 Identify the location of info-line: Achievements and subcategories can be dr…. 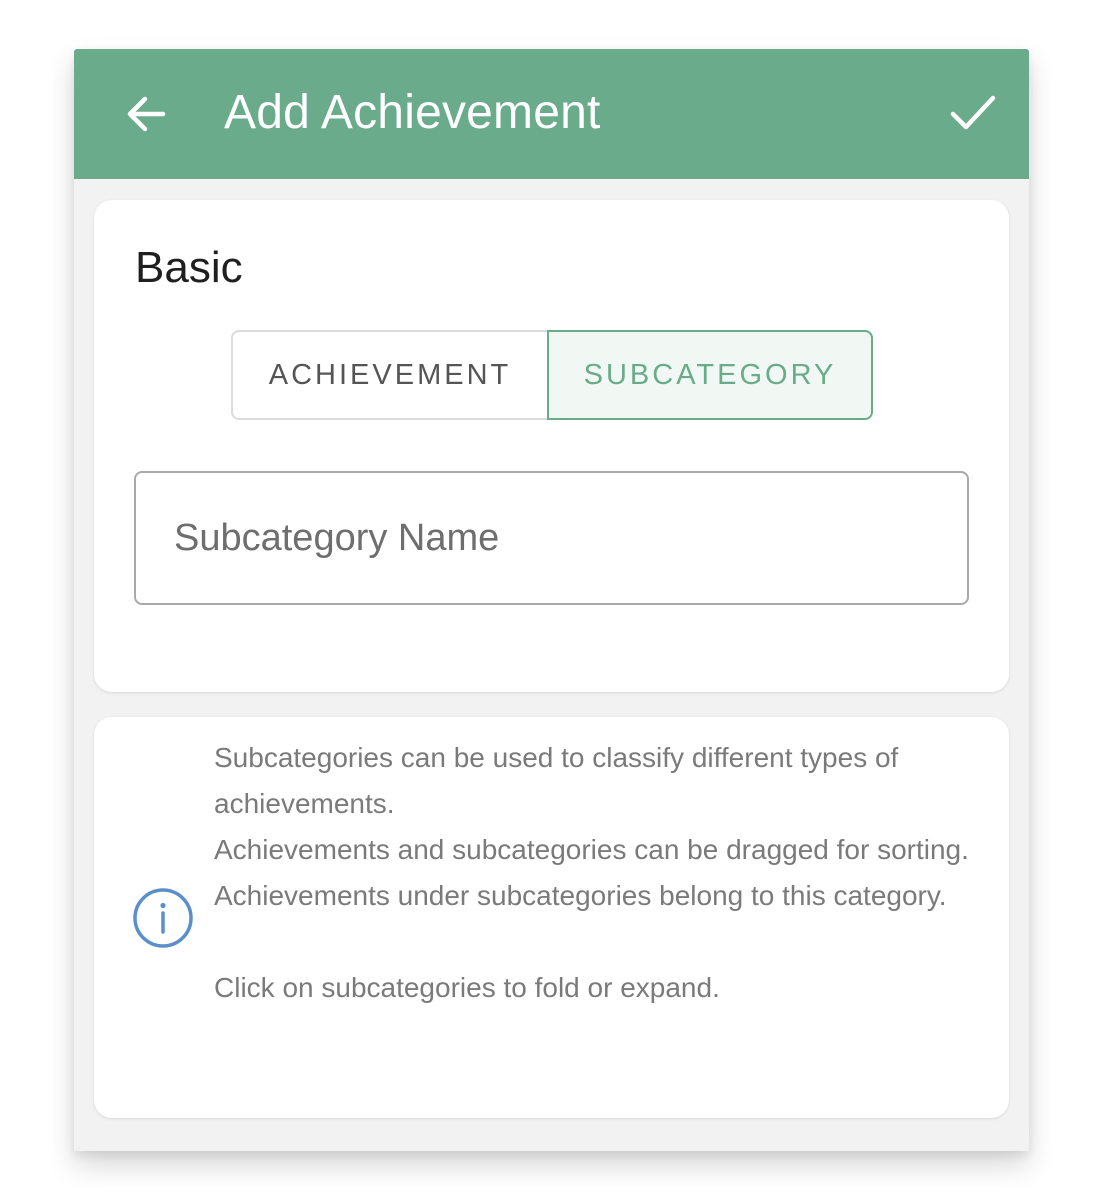
(591, 849).